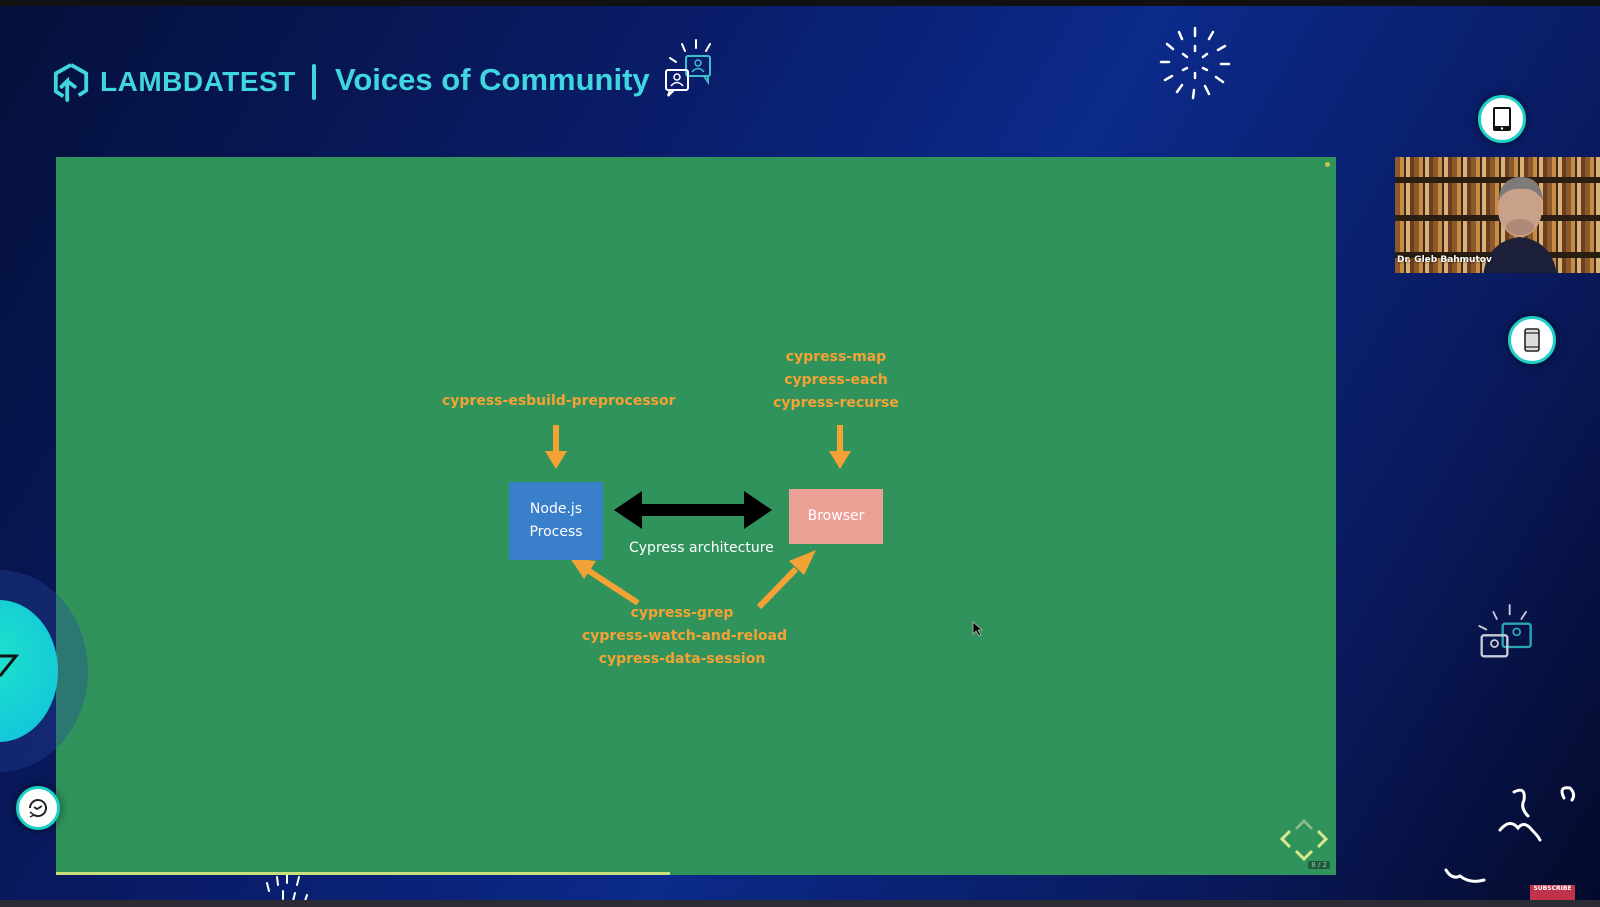  Describe the element at coordinates (800, 3) in the screenshot. I see `top-bar` at that location.